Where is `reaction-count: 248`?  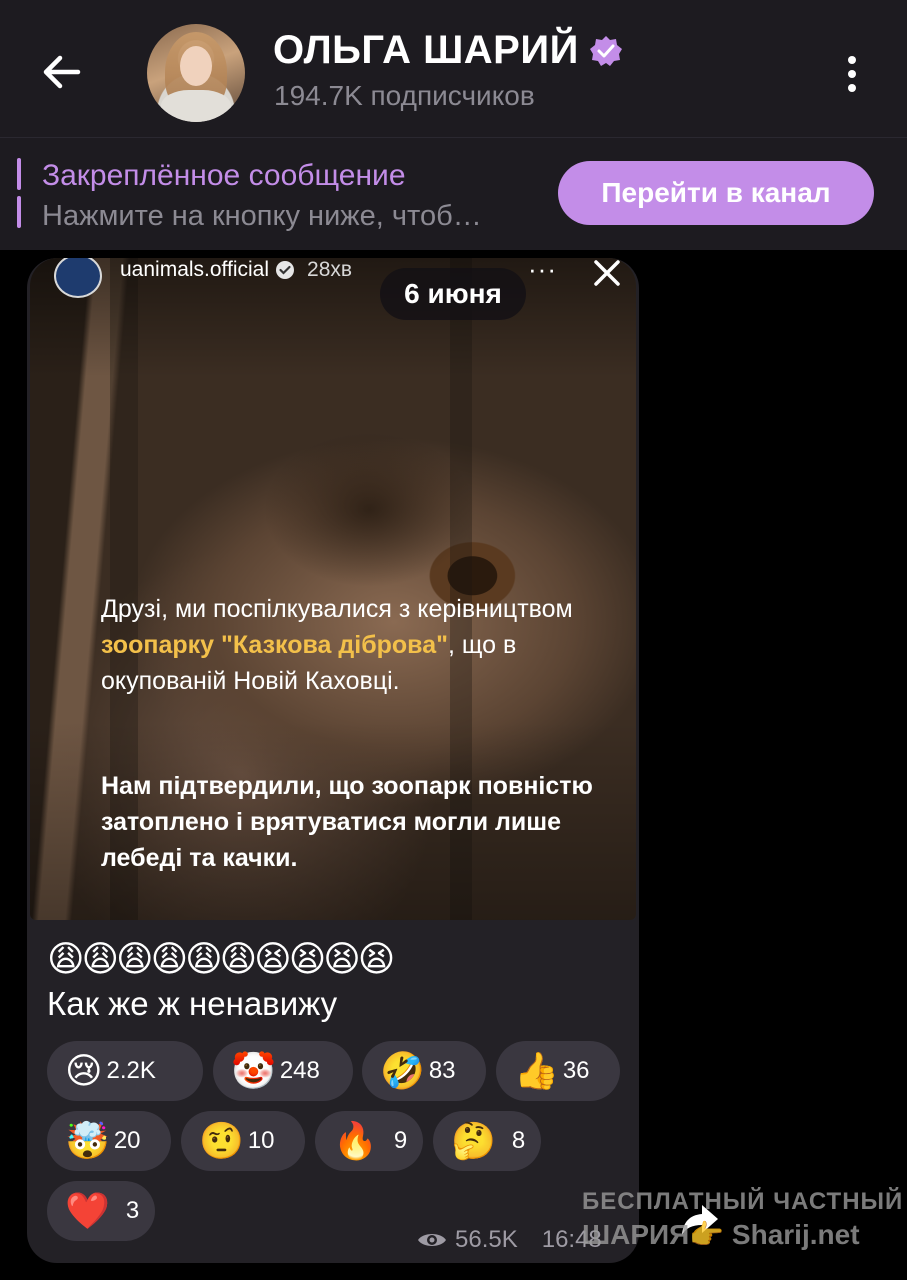
reaction-count: 248 is located at coordinates (299, 1070).